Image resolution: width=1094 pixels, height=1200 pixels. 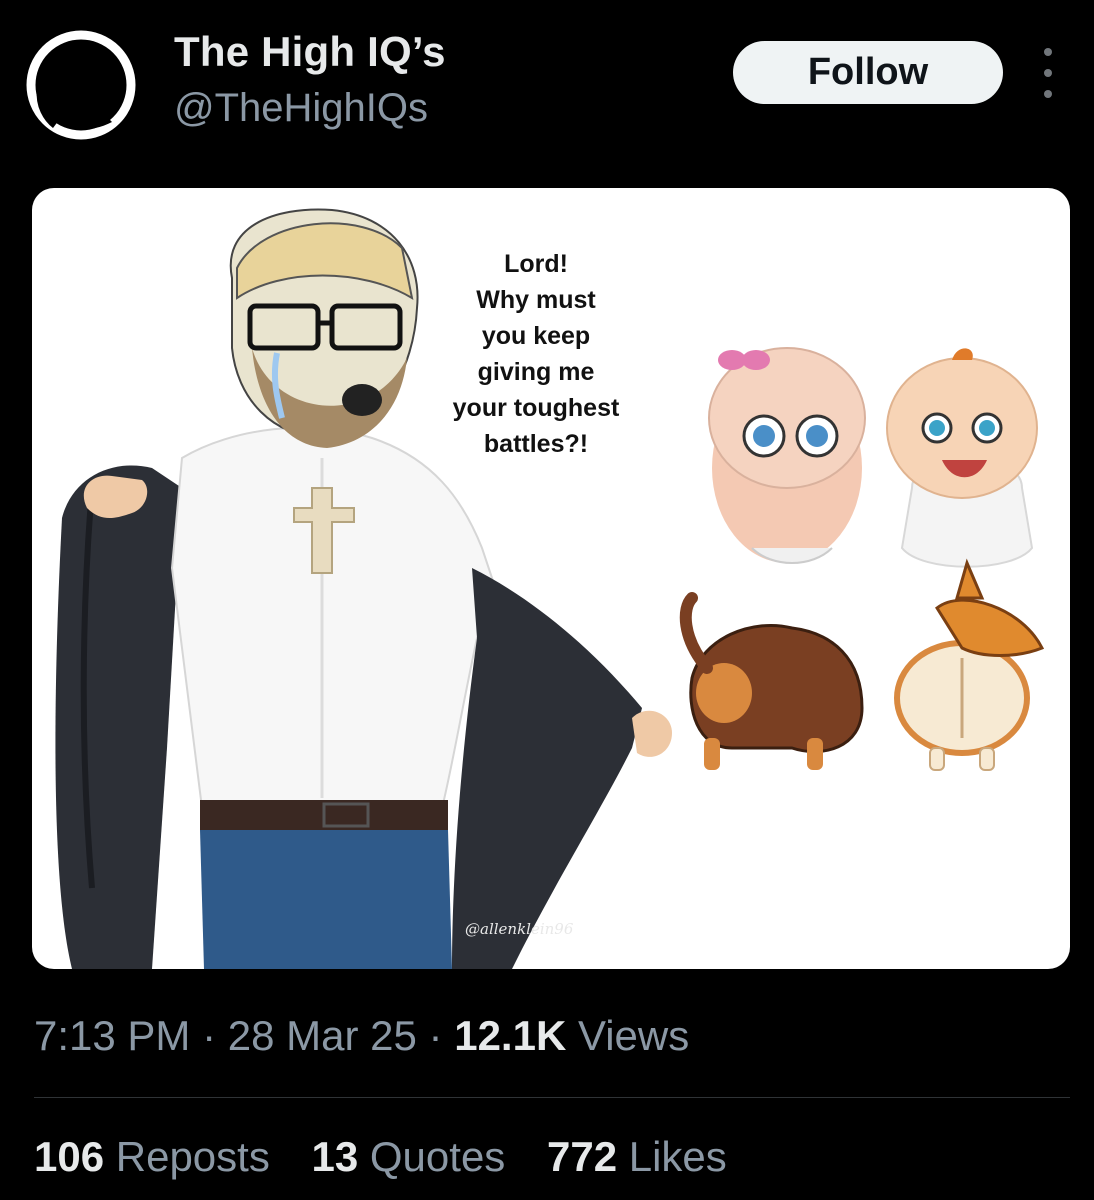 I want to click on reposts-label: Reposts, so click(x=192, y=1156).